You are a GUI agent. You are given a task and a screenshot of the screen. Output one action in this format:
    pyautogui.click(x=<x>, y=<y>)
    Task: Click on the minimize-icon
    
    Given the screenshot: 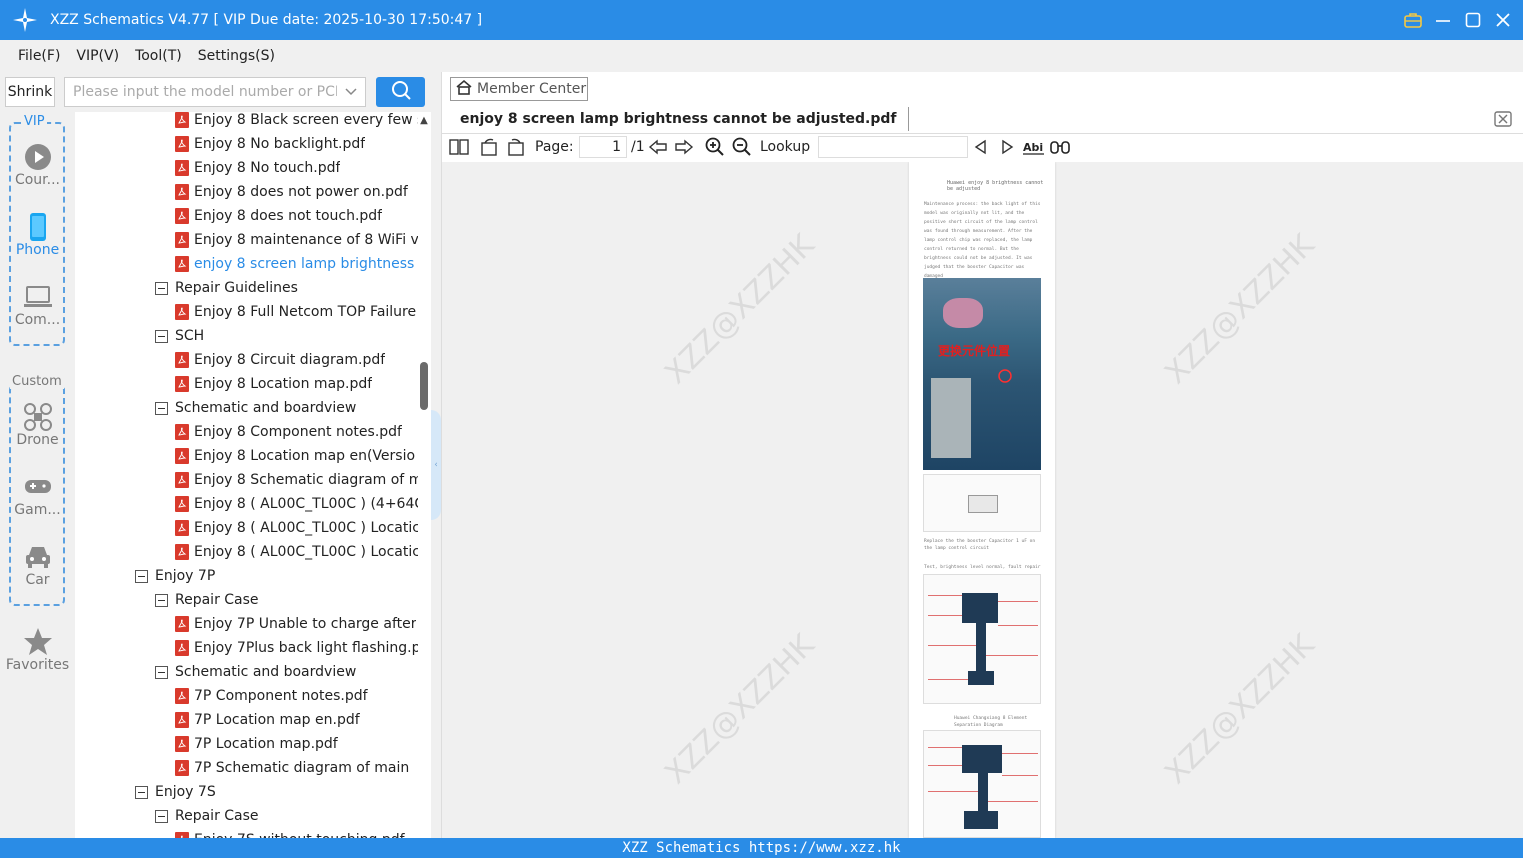 What is the action you would take?
    pyautogui.click(x=1443, y=20)
    